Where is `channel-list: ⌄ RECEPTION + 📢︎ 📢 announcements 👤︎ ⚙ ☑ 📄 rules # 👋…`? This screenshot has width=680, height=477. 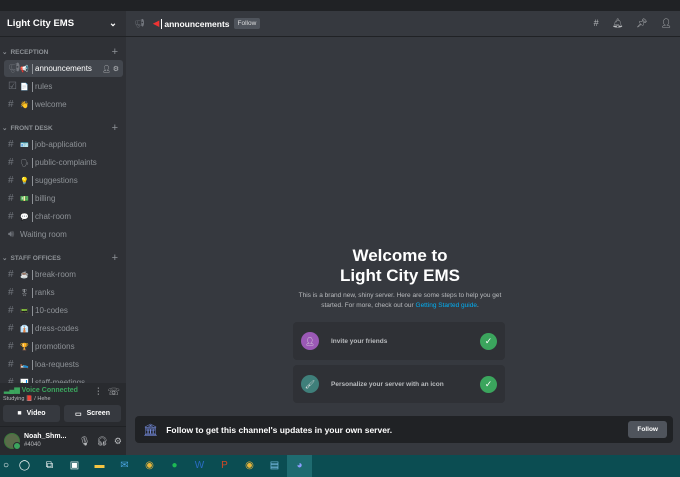 channel-list: ⌄ RECEPTION + 📢︎ 📢 announcements 👤︎ ⚙ ☑ 📄 rules # 👋… is located at coordinates (63, 218).